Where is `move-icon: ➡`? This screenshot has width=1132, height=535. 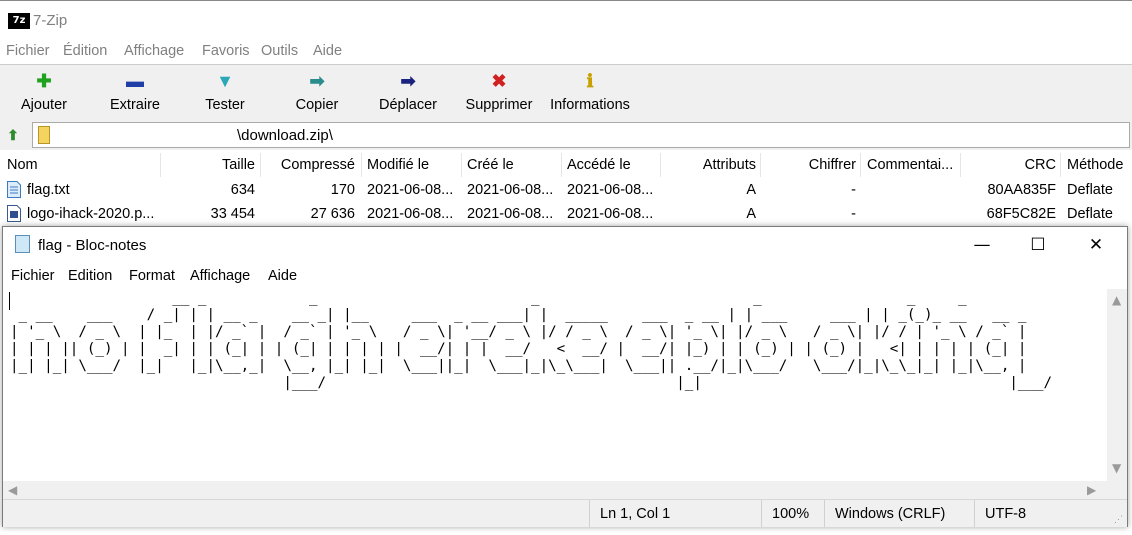 move-icon: ➡ is located at coordinates (408, 81).